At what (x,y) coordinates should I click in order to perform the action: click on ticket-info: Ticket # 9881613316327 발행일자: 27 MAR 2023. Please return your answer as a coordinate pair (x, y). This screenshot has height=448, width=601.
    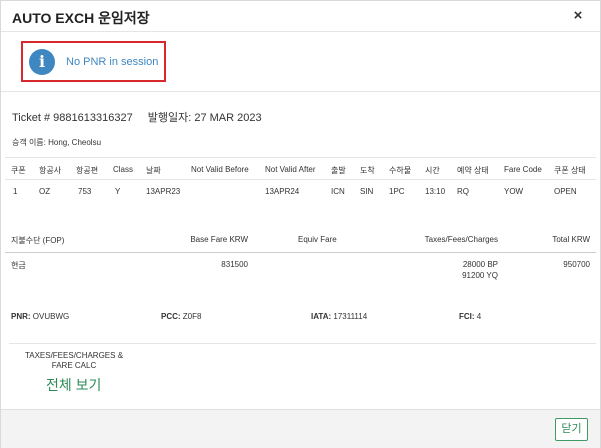
    Looking at the image, I should click on (137, 117).